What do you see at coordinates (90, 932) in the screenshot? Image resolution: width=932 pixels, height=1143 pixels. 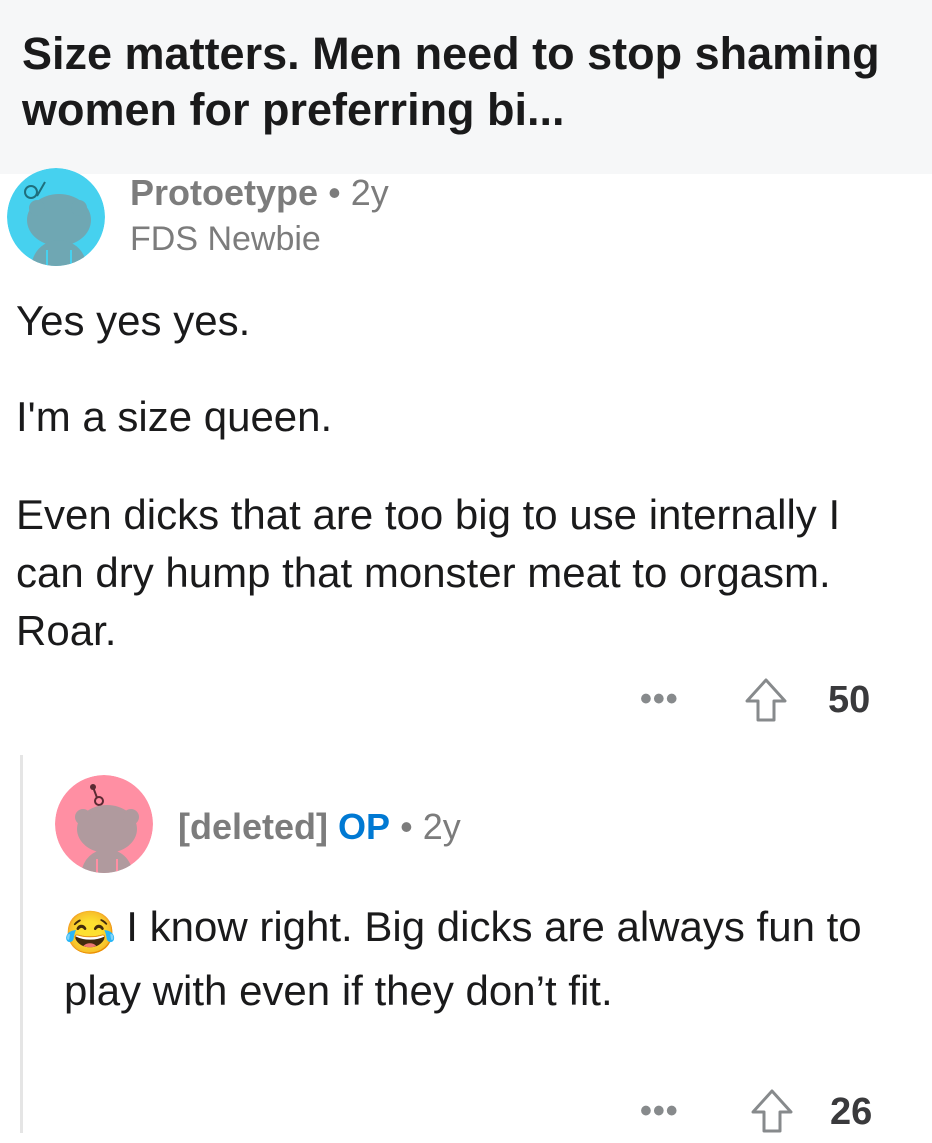 I see `tears-of-joy-emoji: 😂` at bounding box center [90, 932].